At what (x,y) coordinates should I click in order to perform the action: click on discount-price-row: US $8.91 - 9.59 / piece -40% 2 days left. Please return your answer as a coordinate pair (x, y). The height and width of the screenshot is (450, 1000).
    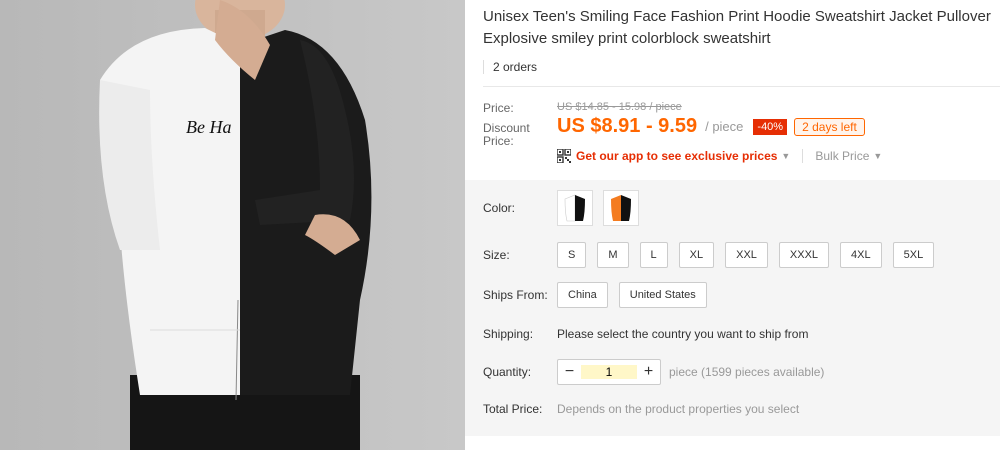
    Looking at the image, I should click on (711, 126).